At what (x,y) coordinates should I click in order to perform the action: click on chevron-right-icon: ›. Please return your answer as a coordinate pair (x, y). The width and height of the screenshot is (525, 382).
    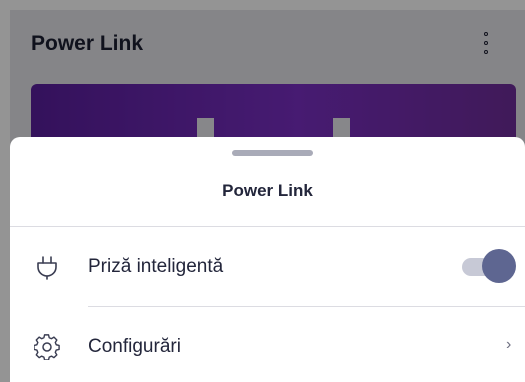
    Looking at the image, I should click on (509, 344).